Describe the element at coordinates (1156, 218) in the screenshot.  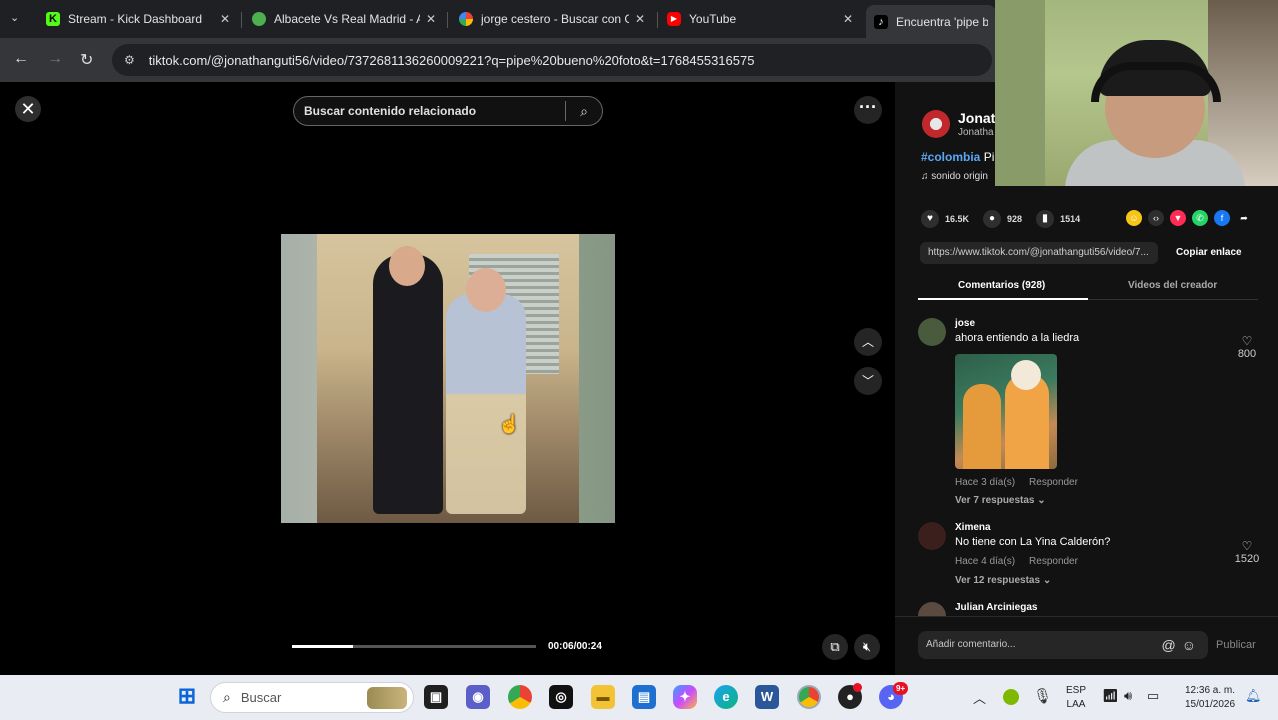
I see `embed-icon: ‹›` at that location.